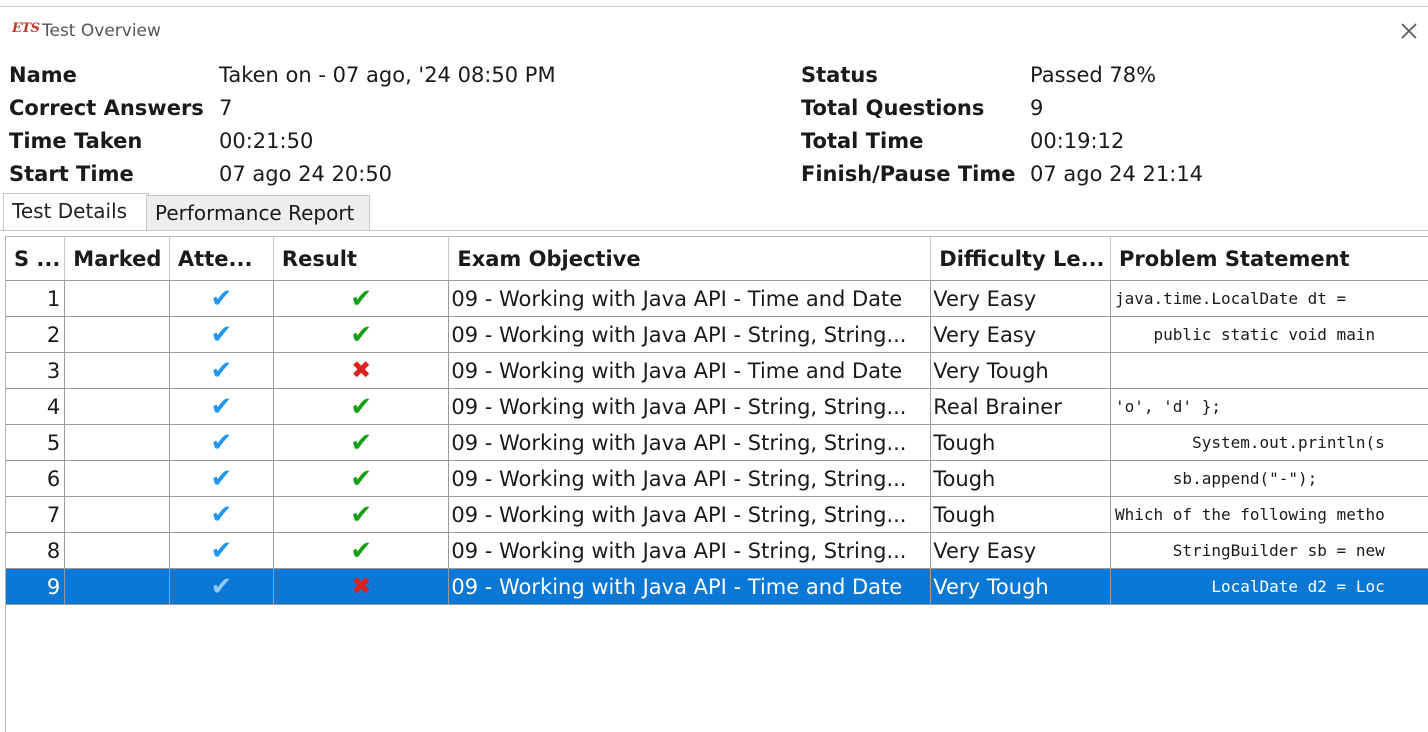 This screenshot has height=732, width=1428. Describe the element at coordinates (225, 108) in the screenshot. I see `correct-answers-value: 7` at that location.